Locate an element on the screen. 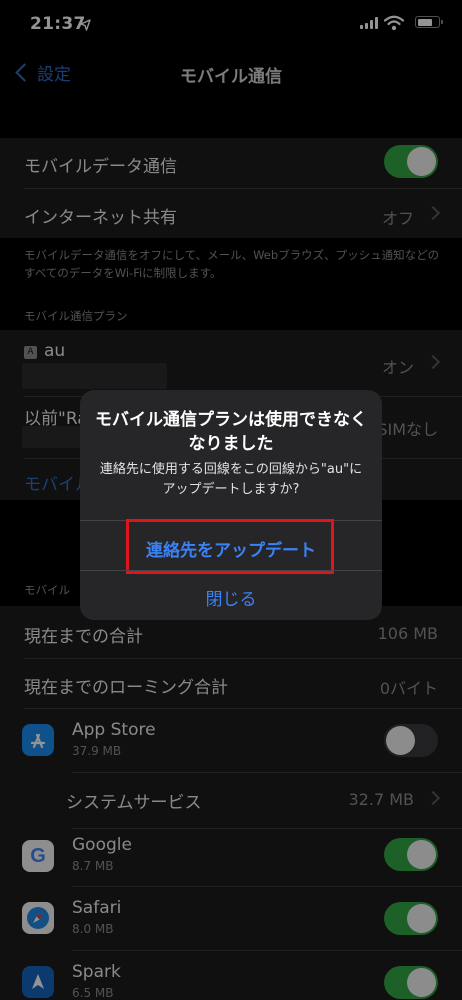 The image size is (462, 1000). alert-message: 連絡先に使用する回線をこの回線から"au"にアップデートしますか? is located at coordinates (231, 479).